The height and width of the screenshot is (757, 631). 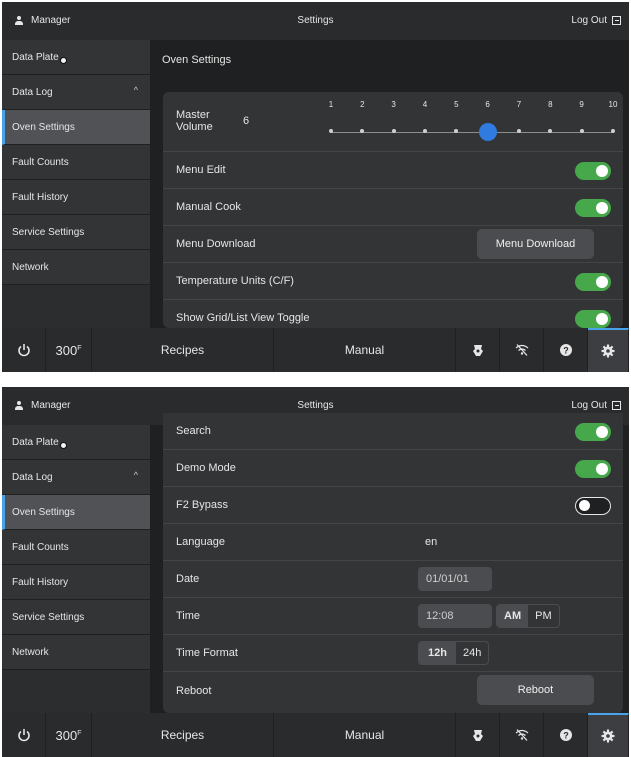 What do you see at coordinates (393, 104) in the screenshot?
I see `volume-scale-label: 3` at bounding box center [393, 104].